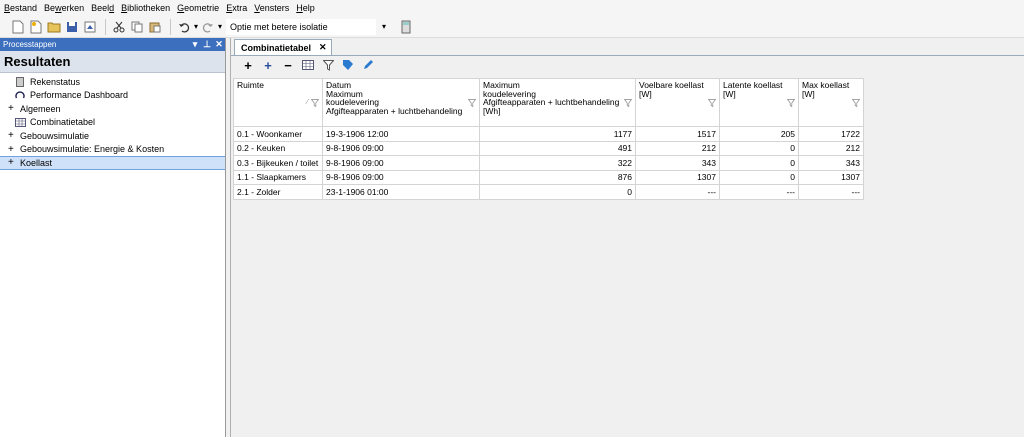 The image size is (1024, 437). Describe the element at coordinates (278, 134) in the screenshot. I see `cell-ruimte: 0.1 - Woonkamer` at that location.